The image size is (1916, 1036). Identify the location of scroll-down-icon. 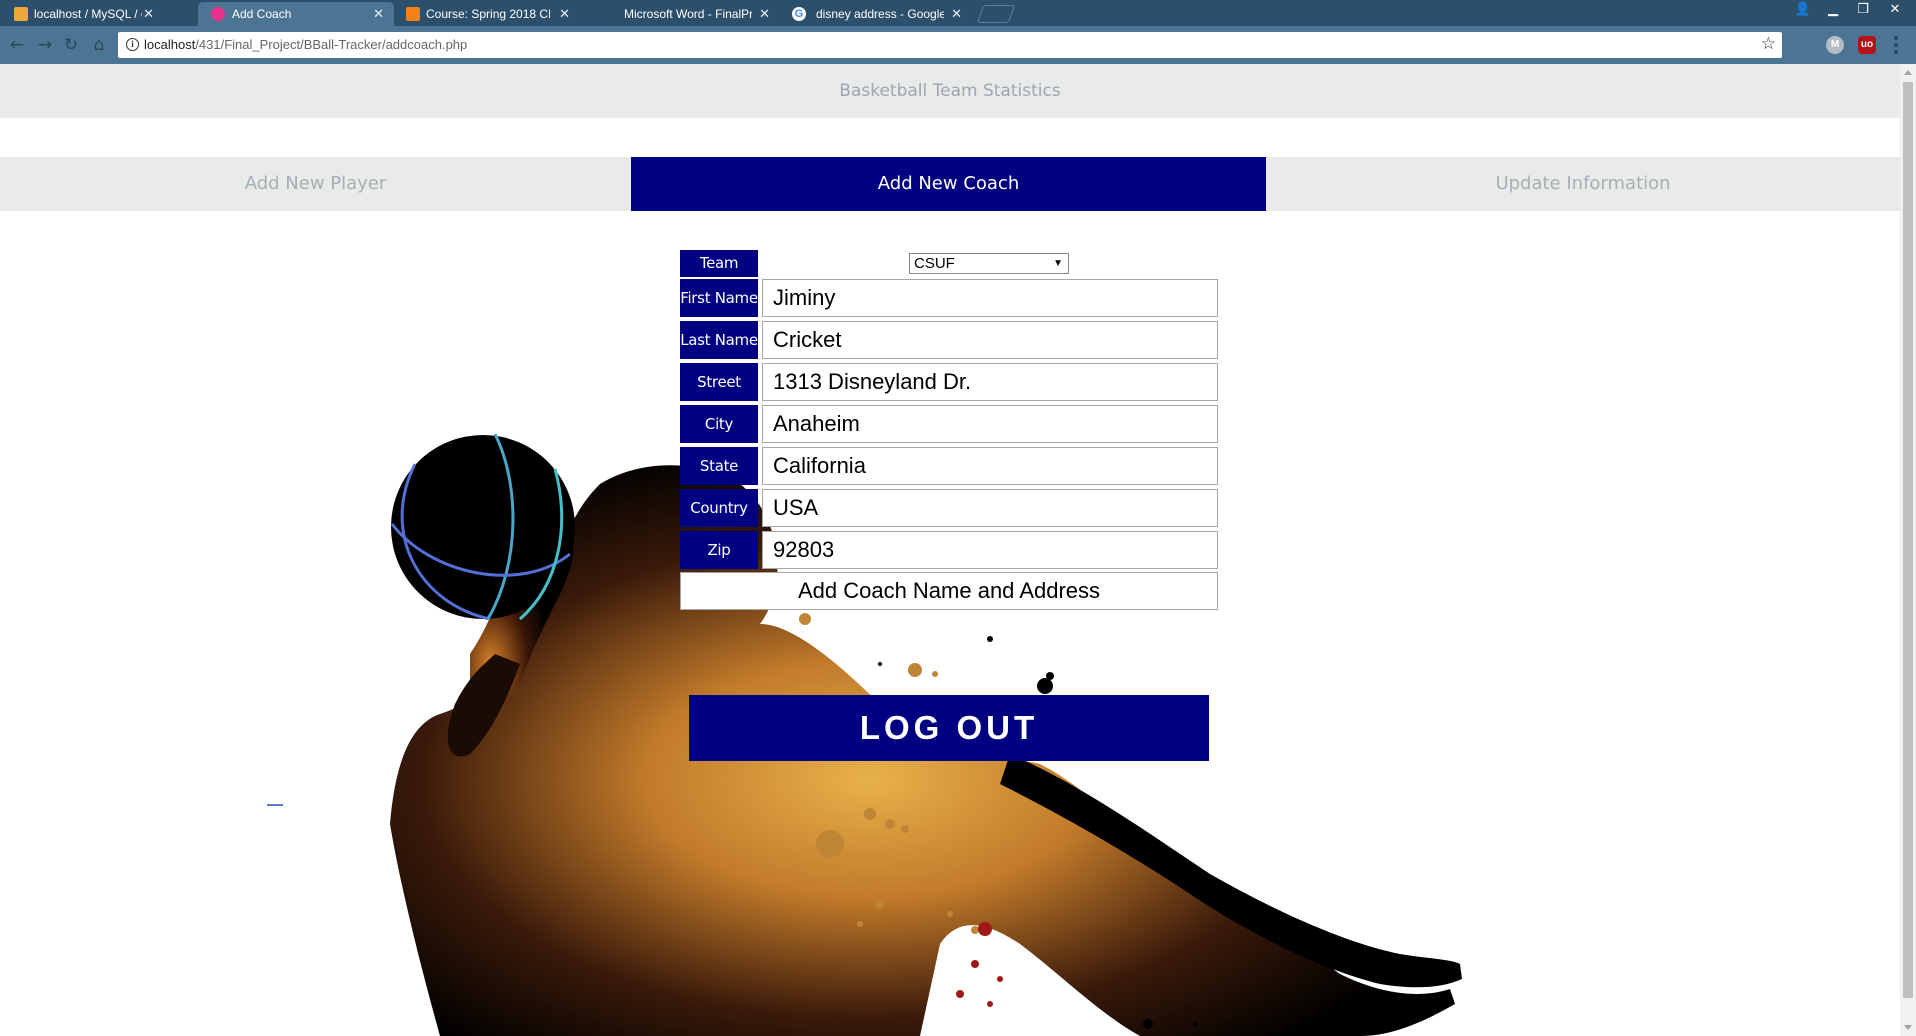
(1908, 1027).